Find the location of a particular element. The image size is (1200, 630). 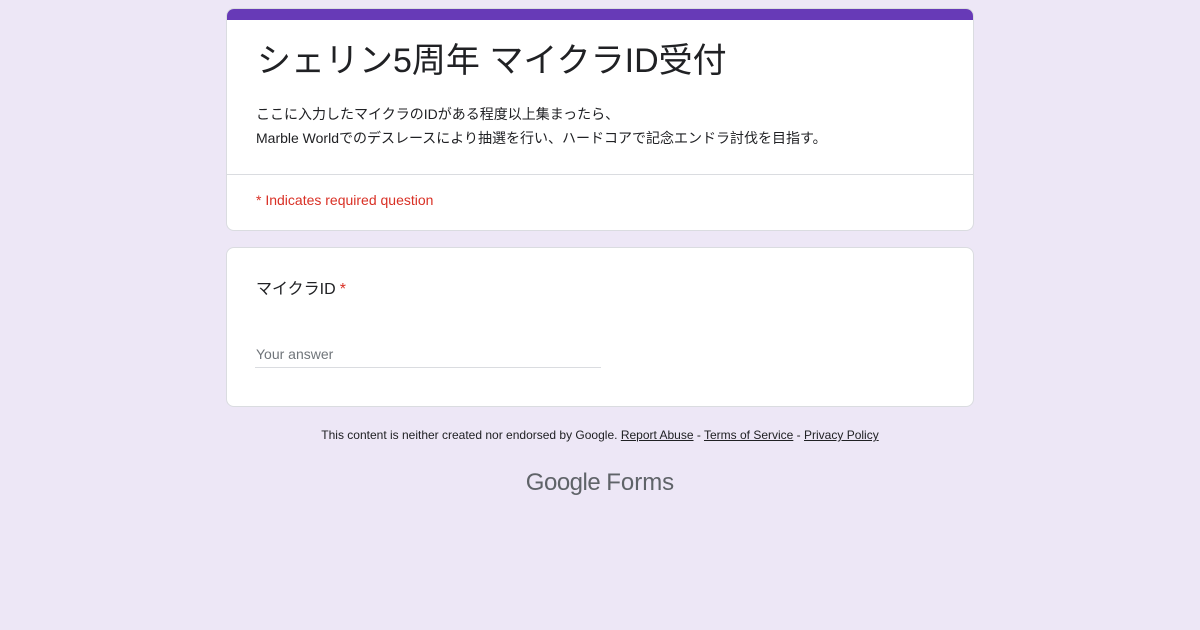

required-note: * Indicates required question is located at coordinates (345, 200).